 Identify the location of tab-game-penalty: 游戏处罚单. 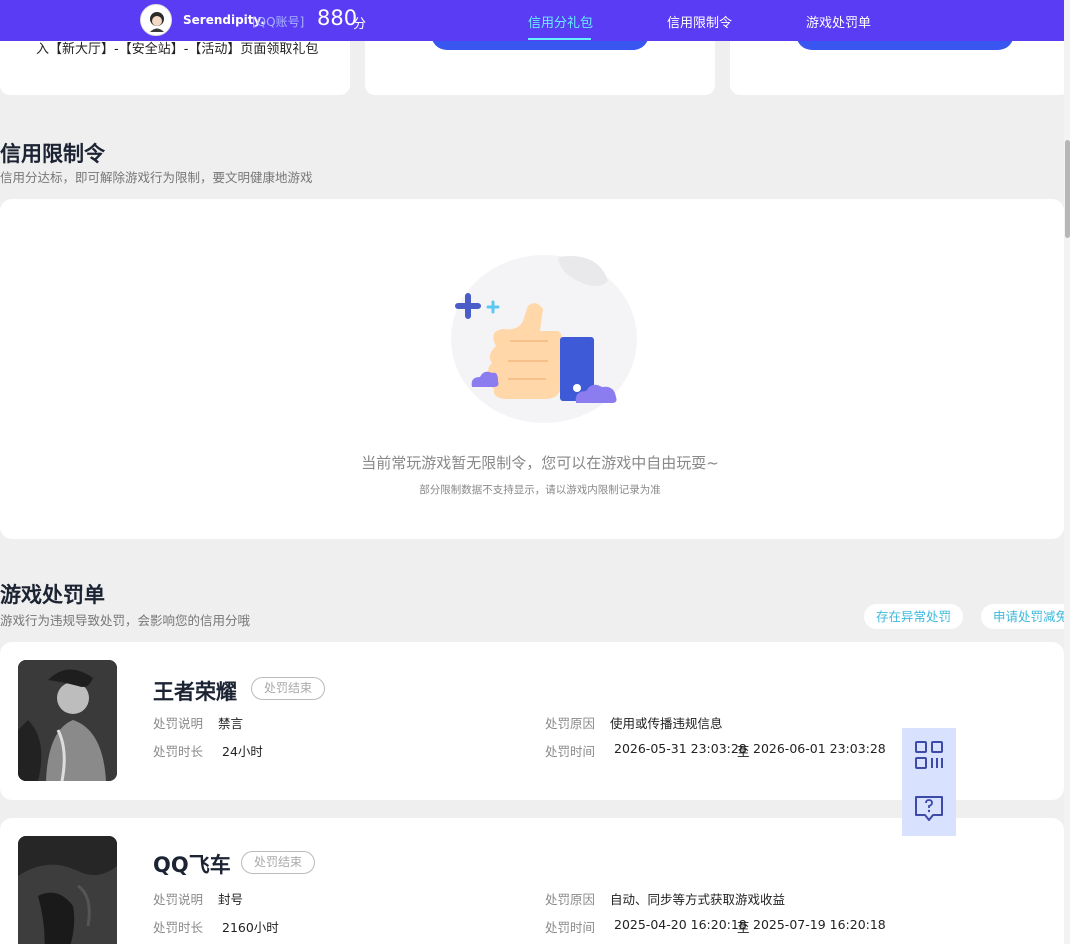
(838, 21).